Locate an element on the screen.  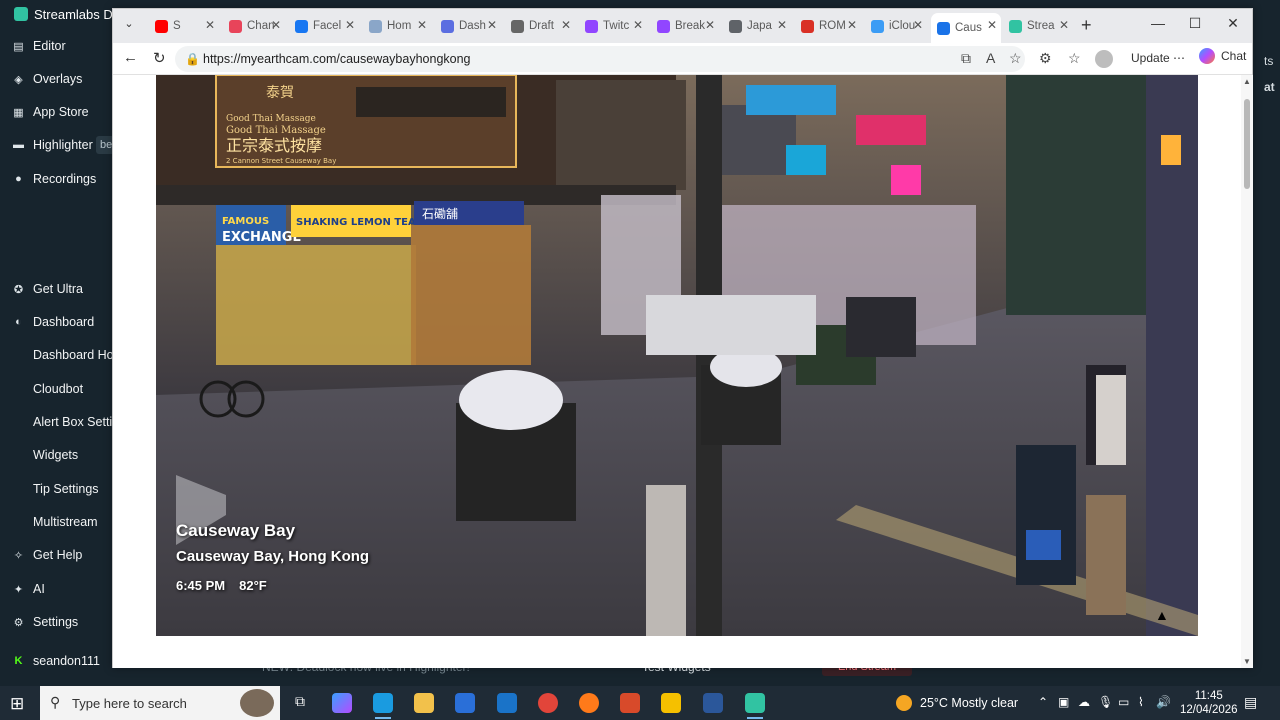
update-button: Update ⋯ is located at coordinates (1158, 58).